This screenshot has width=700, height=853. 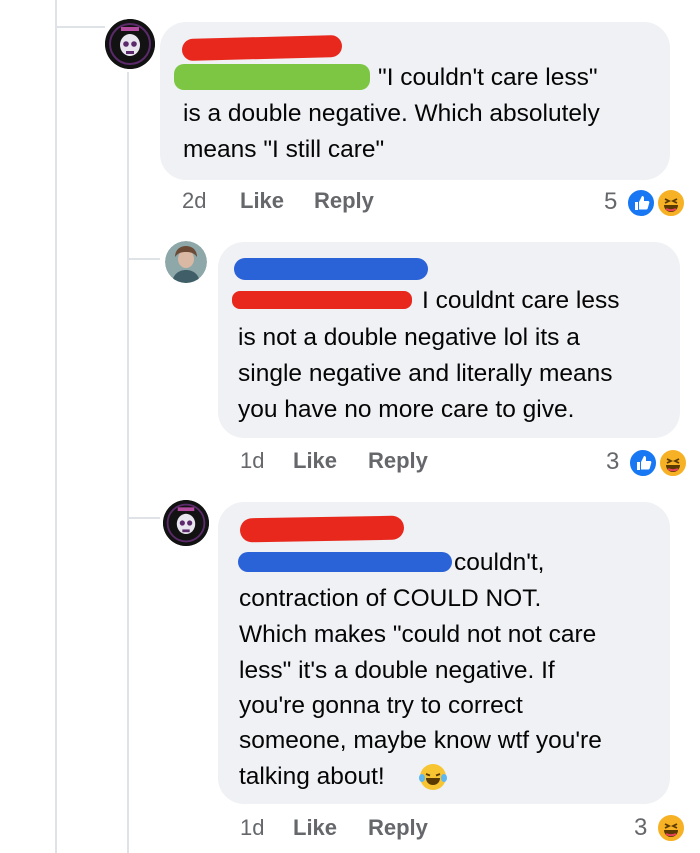 I want to click on thread-line-curve-top, so click(x=80, y=27).